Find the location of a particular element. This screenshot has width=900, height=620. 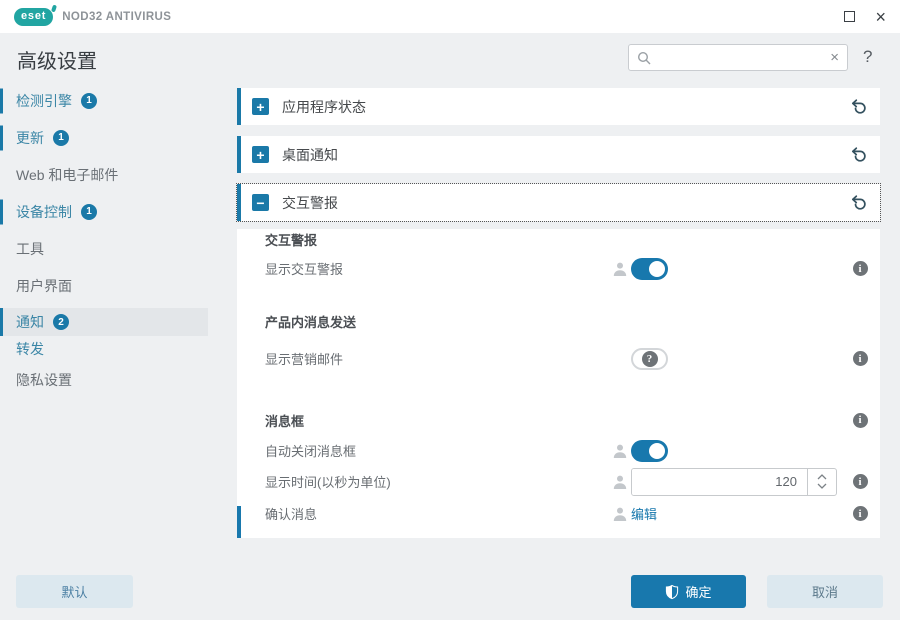

ok-button: 确定 is located at coordinates (688, 591).